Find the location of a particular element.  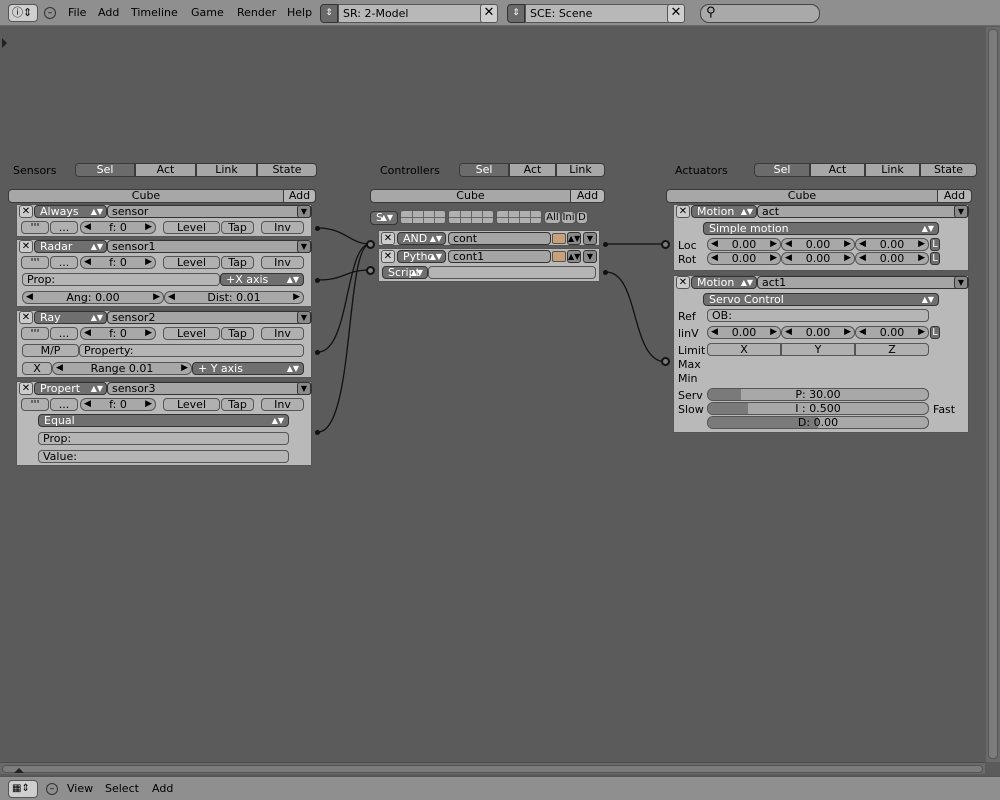

editor-type-icon: ▦⇕ is located at coordinates (23, 789).